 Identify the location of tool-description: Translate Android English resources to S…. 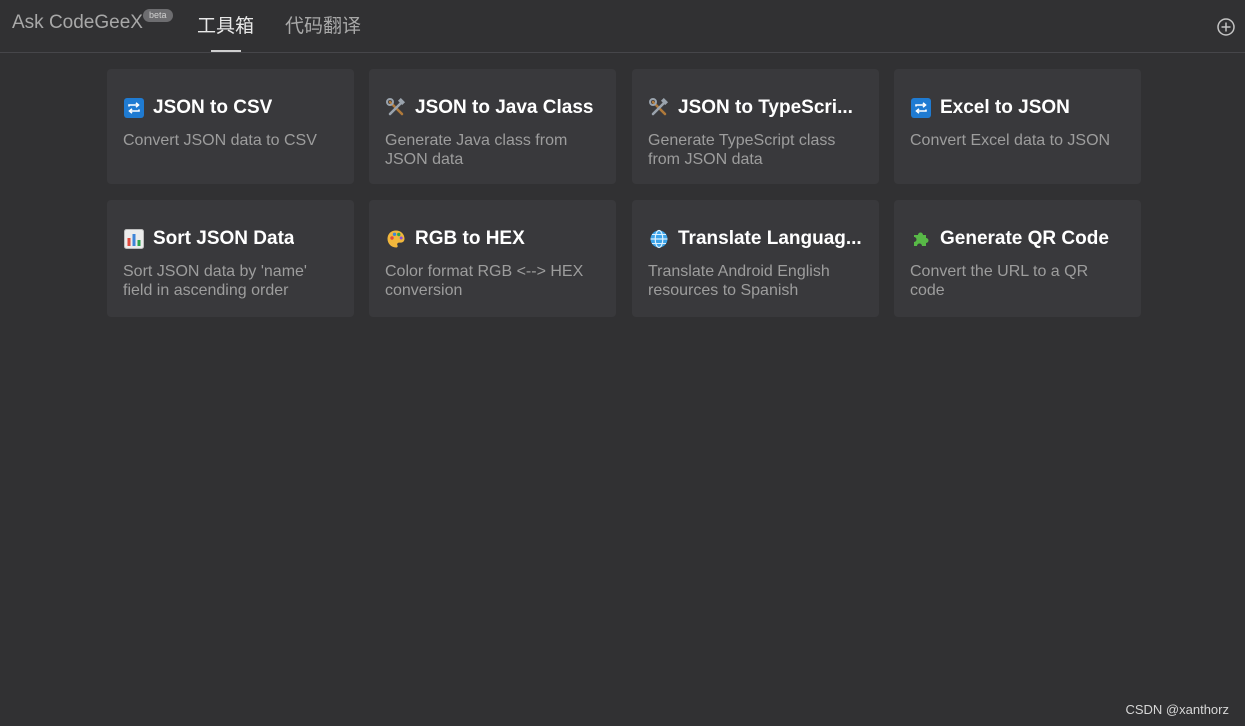
(739, 281).